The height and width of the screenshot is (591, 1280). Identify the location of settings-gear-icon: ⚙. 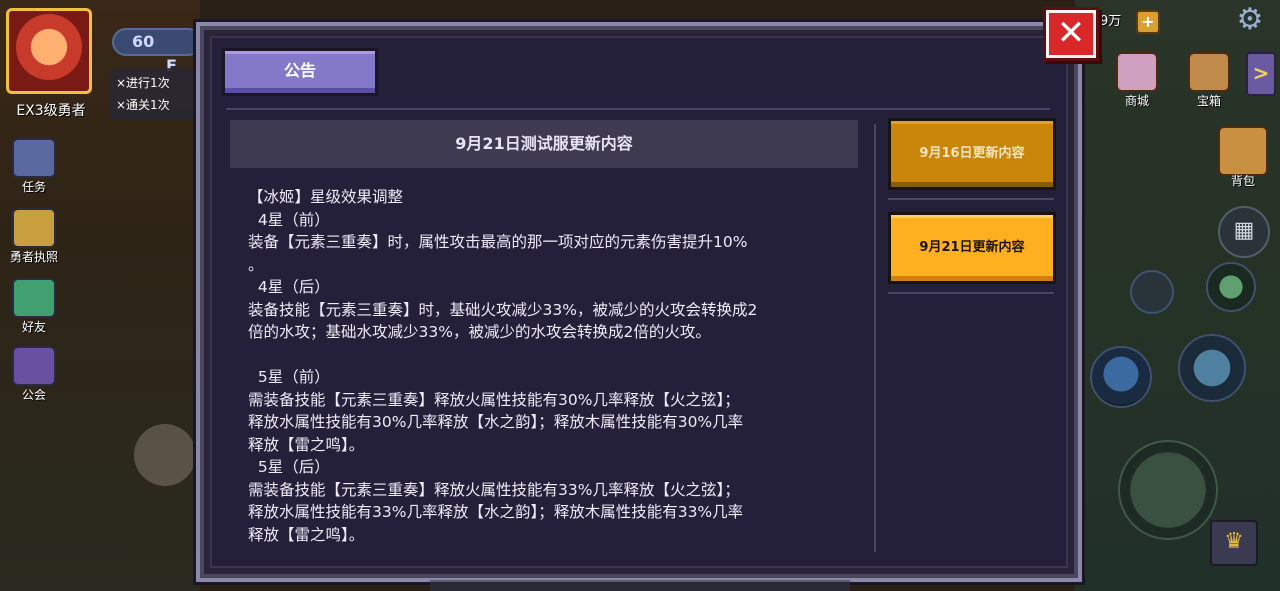
(1250, 20).